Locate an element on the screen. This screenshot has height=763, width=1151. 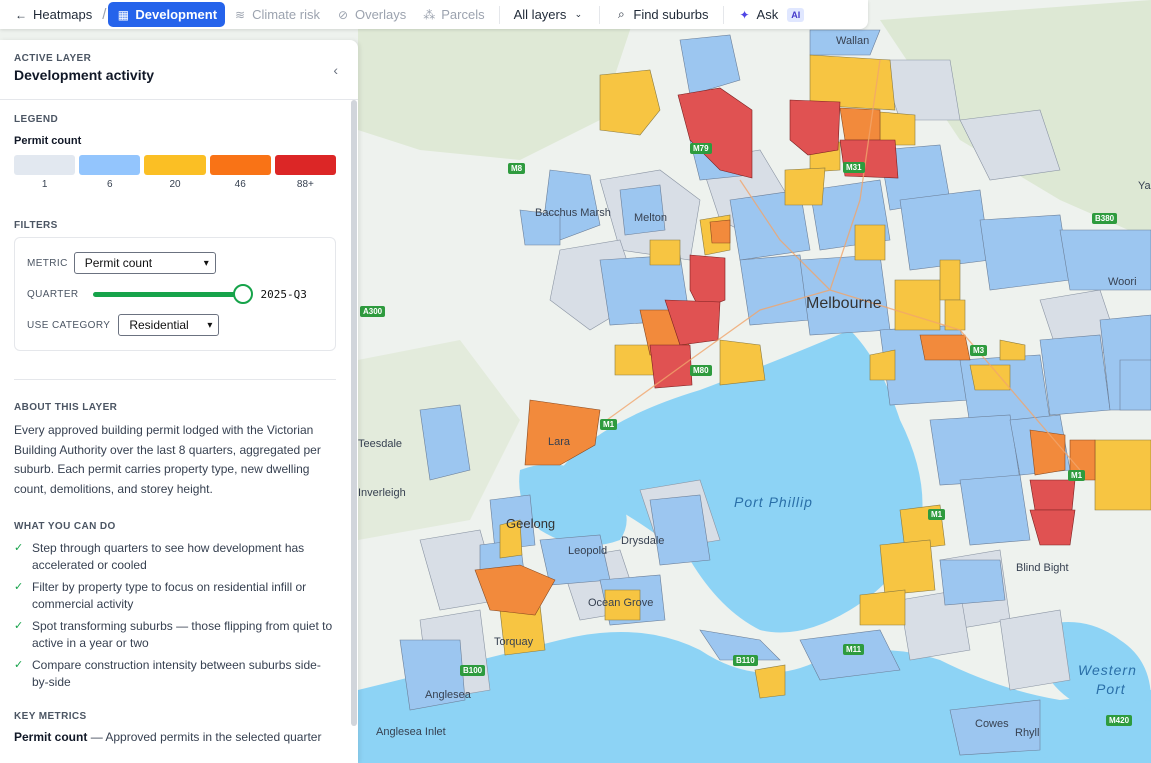
legend-label: 46 is located at coordinates (240, 184).